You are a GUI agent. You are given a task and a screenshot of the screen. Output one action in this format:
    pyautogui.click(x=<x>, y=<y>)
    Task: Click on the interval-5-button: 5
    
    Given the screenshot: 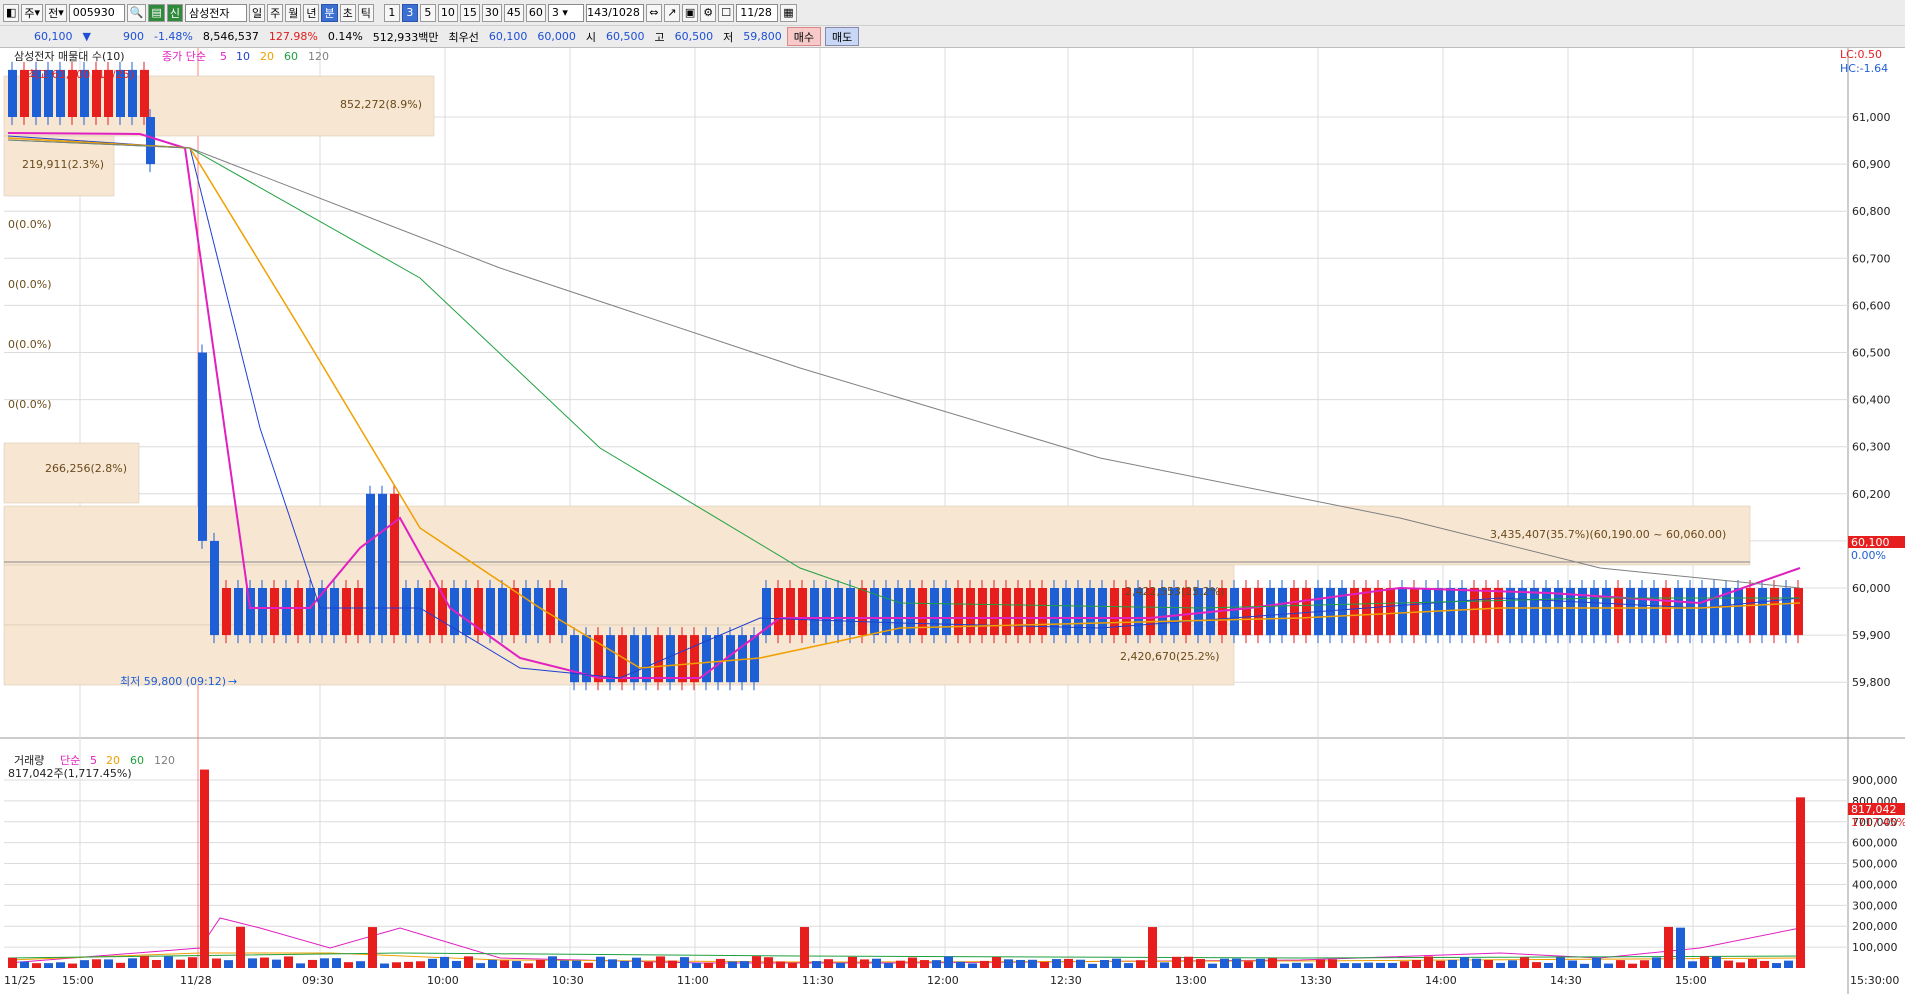 What is the action you would take?
    pyautogui.click(x=427, y=12)
    